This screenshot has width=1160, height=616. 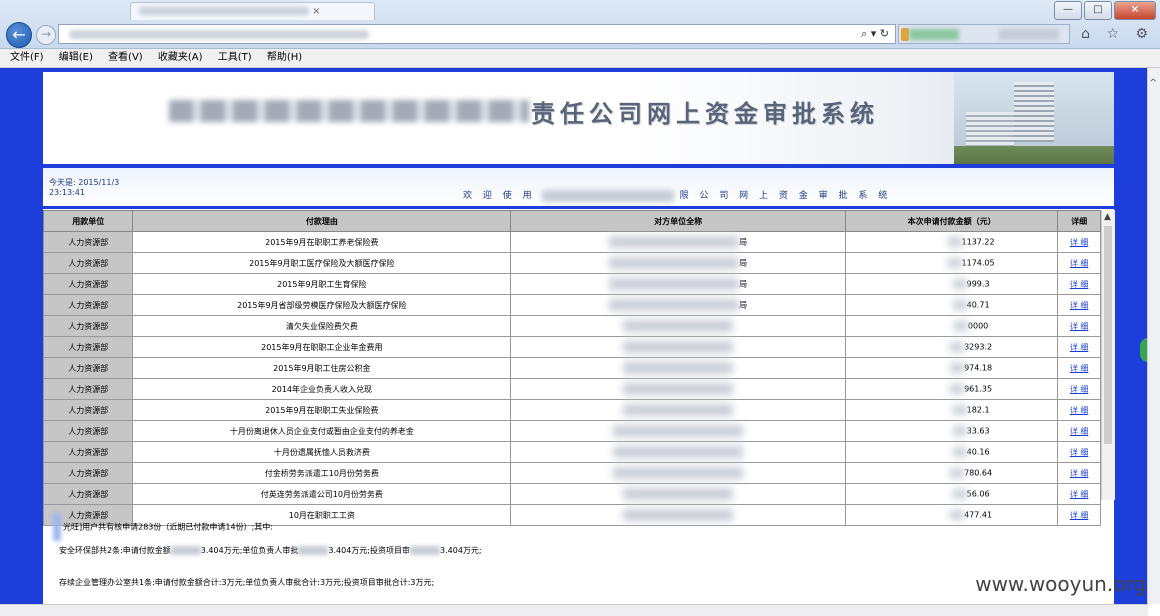 What do you see at coordinates (369, 550) in the screenshot?
I see `summary-2c: 3.404万元;投资项目审` at bounding box center [369, 550].